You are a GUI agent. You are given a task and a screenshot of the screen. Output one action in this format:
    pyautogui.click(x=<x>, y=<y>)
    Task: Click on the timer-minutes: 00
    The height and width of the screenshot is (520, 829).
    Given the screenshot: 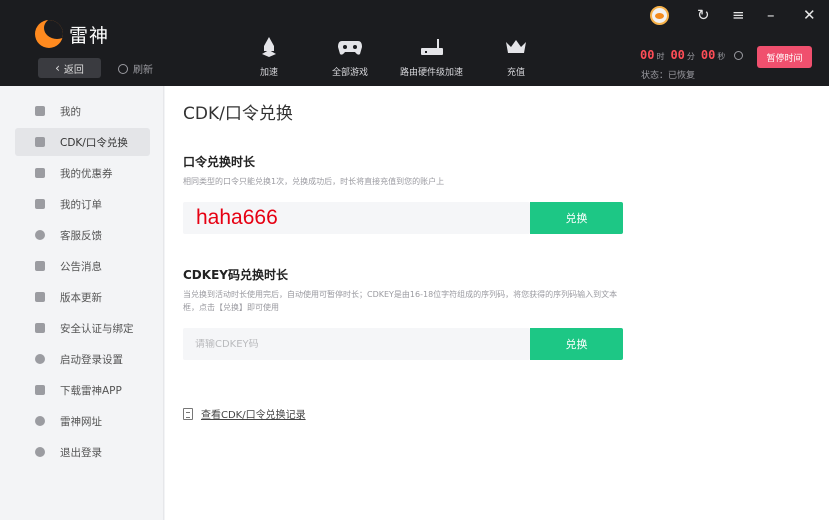 What is the action you would take?
    pyautogui.click(x=677, y=55)
    